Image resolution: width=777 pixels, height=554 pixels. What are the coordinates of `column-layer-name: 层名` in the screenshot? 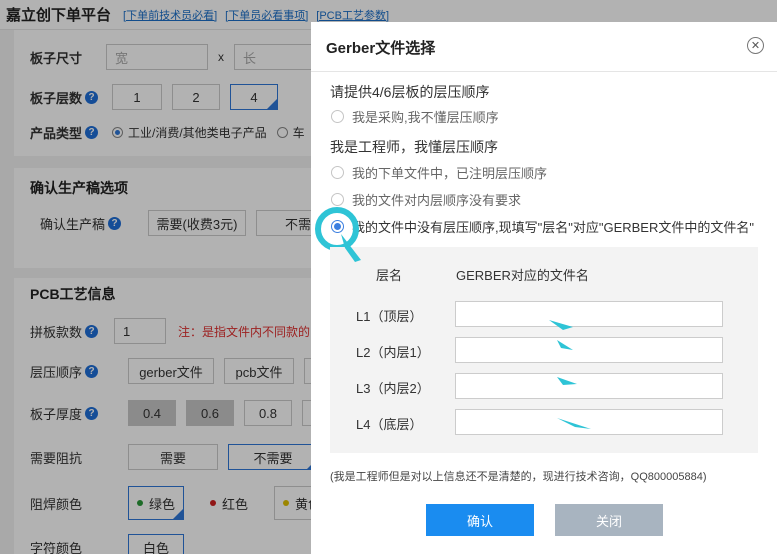 It's located at (389, 275).